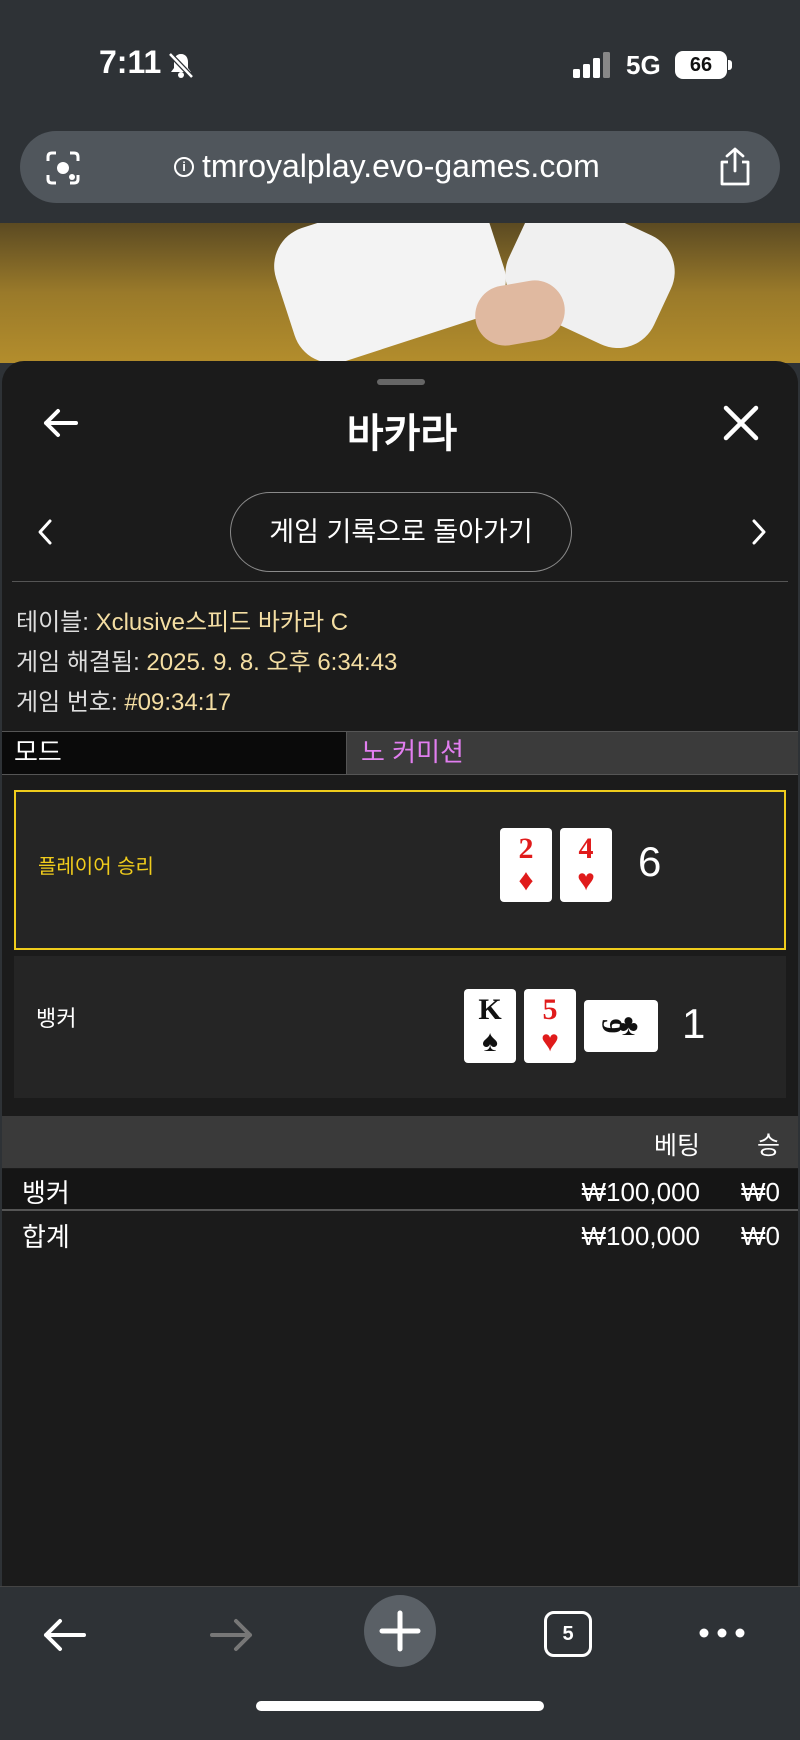 The image size is (800, 1740). What do you see at coordinates (650, 861) in the screenshot?
I see `player-score: 6` at bounding box center [650, 861].